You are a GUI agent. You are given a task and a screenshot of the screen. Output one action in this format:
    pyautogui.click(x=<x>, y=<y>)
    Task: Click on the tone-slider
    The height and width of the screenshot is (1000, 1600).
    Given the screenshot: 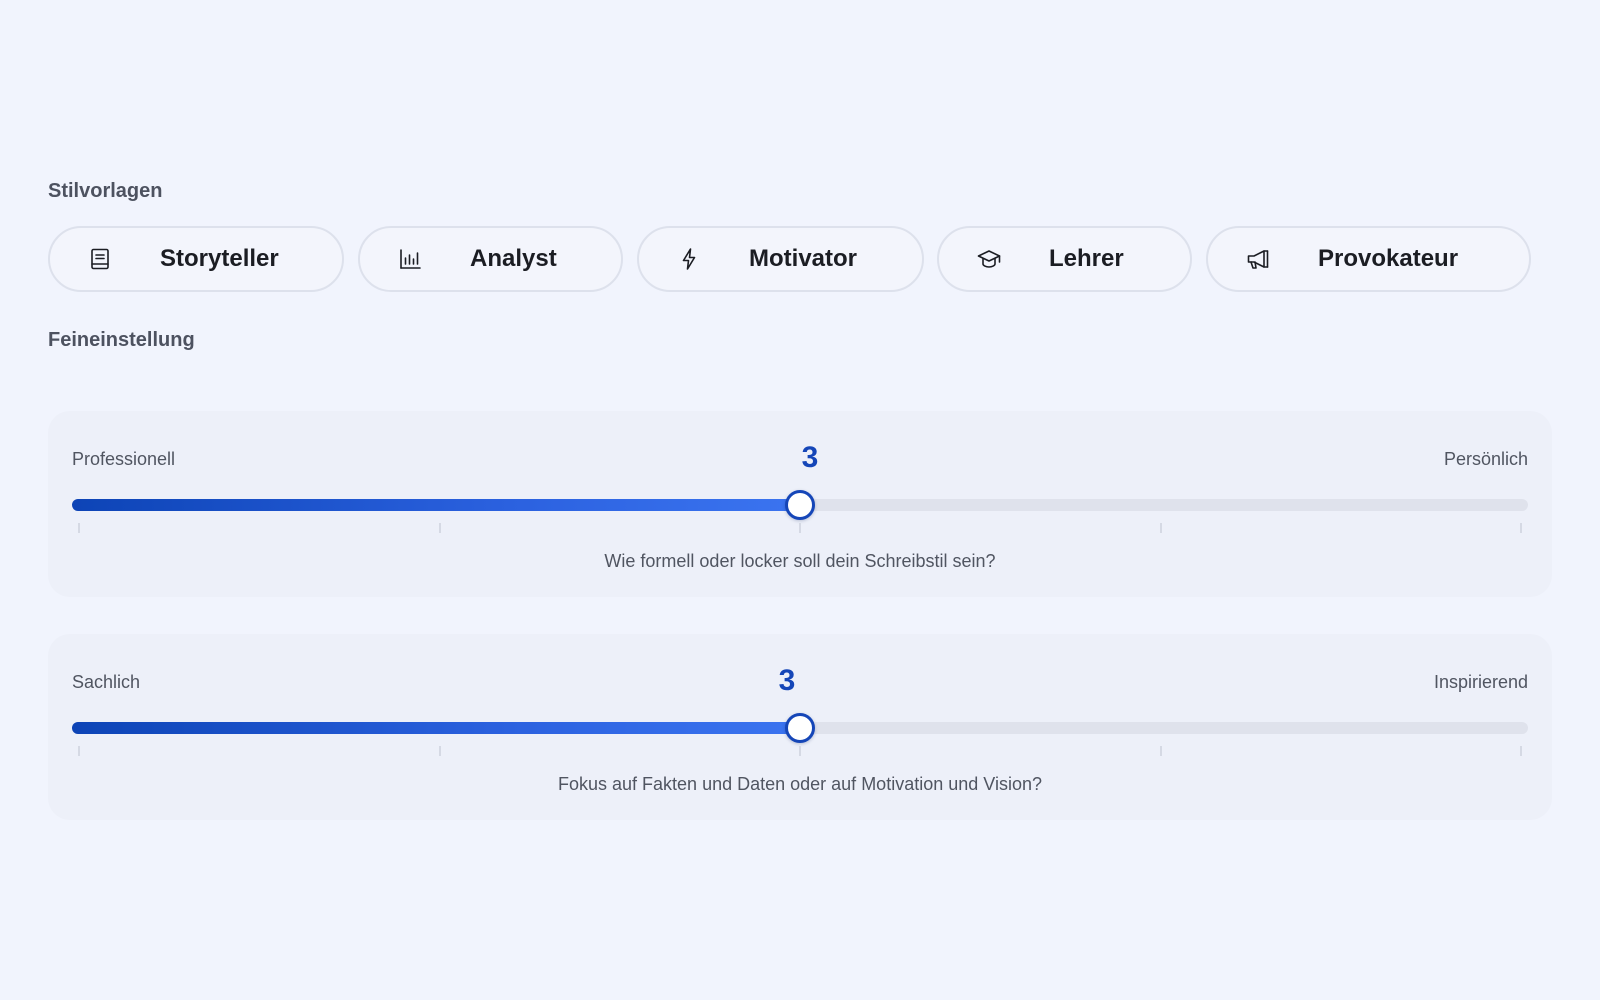 What is the action you would take?
    pyautogui.click(x=800, y=728)
    